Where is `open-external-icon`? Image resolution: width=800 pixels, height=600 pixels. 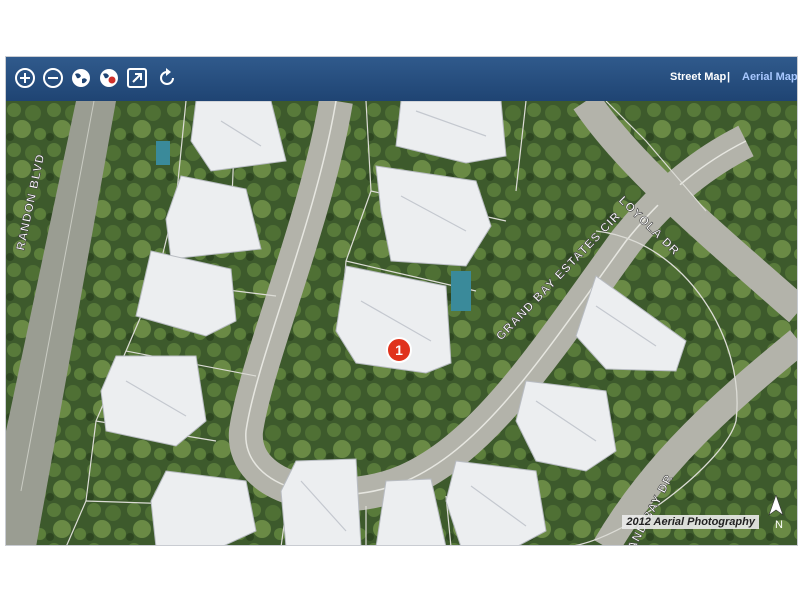
open-external-icon is located at coordinates (137, 78).